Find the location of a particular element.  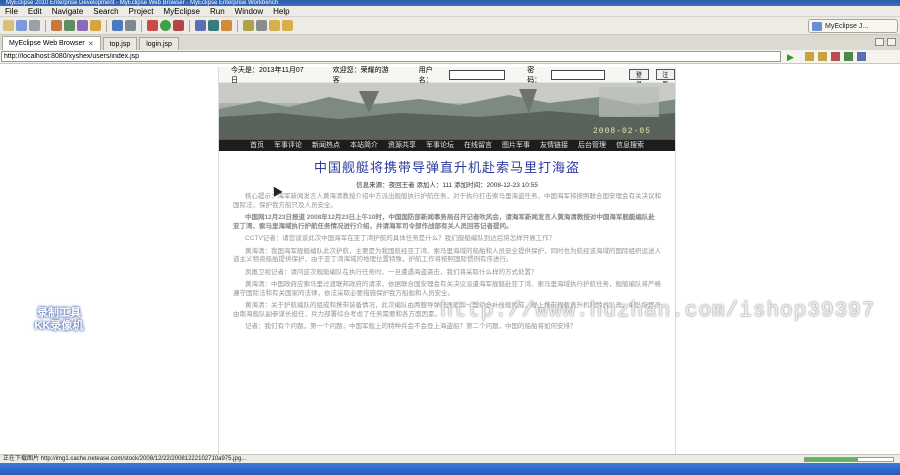

url-input is located at coordinates (391, 56).